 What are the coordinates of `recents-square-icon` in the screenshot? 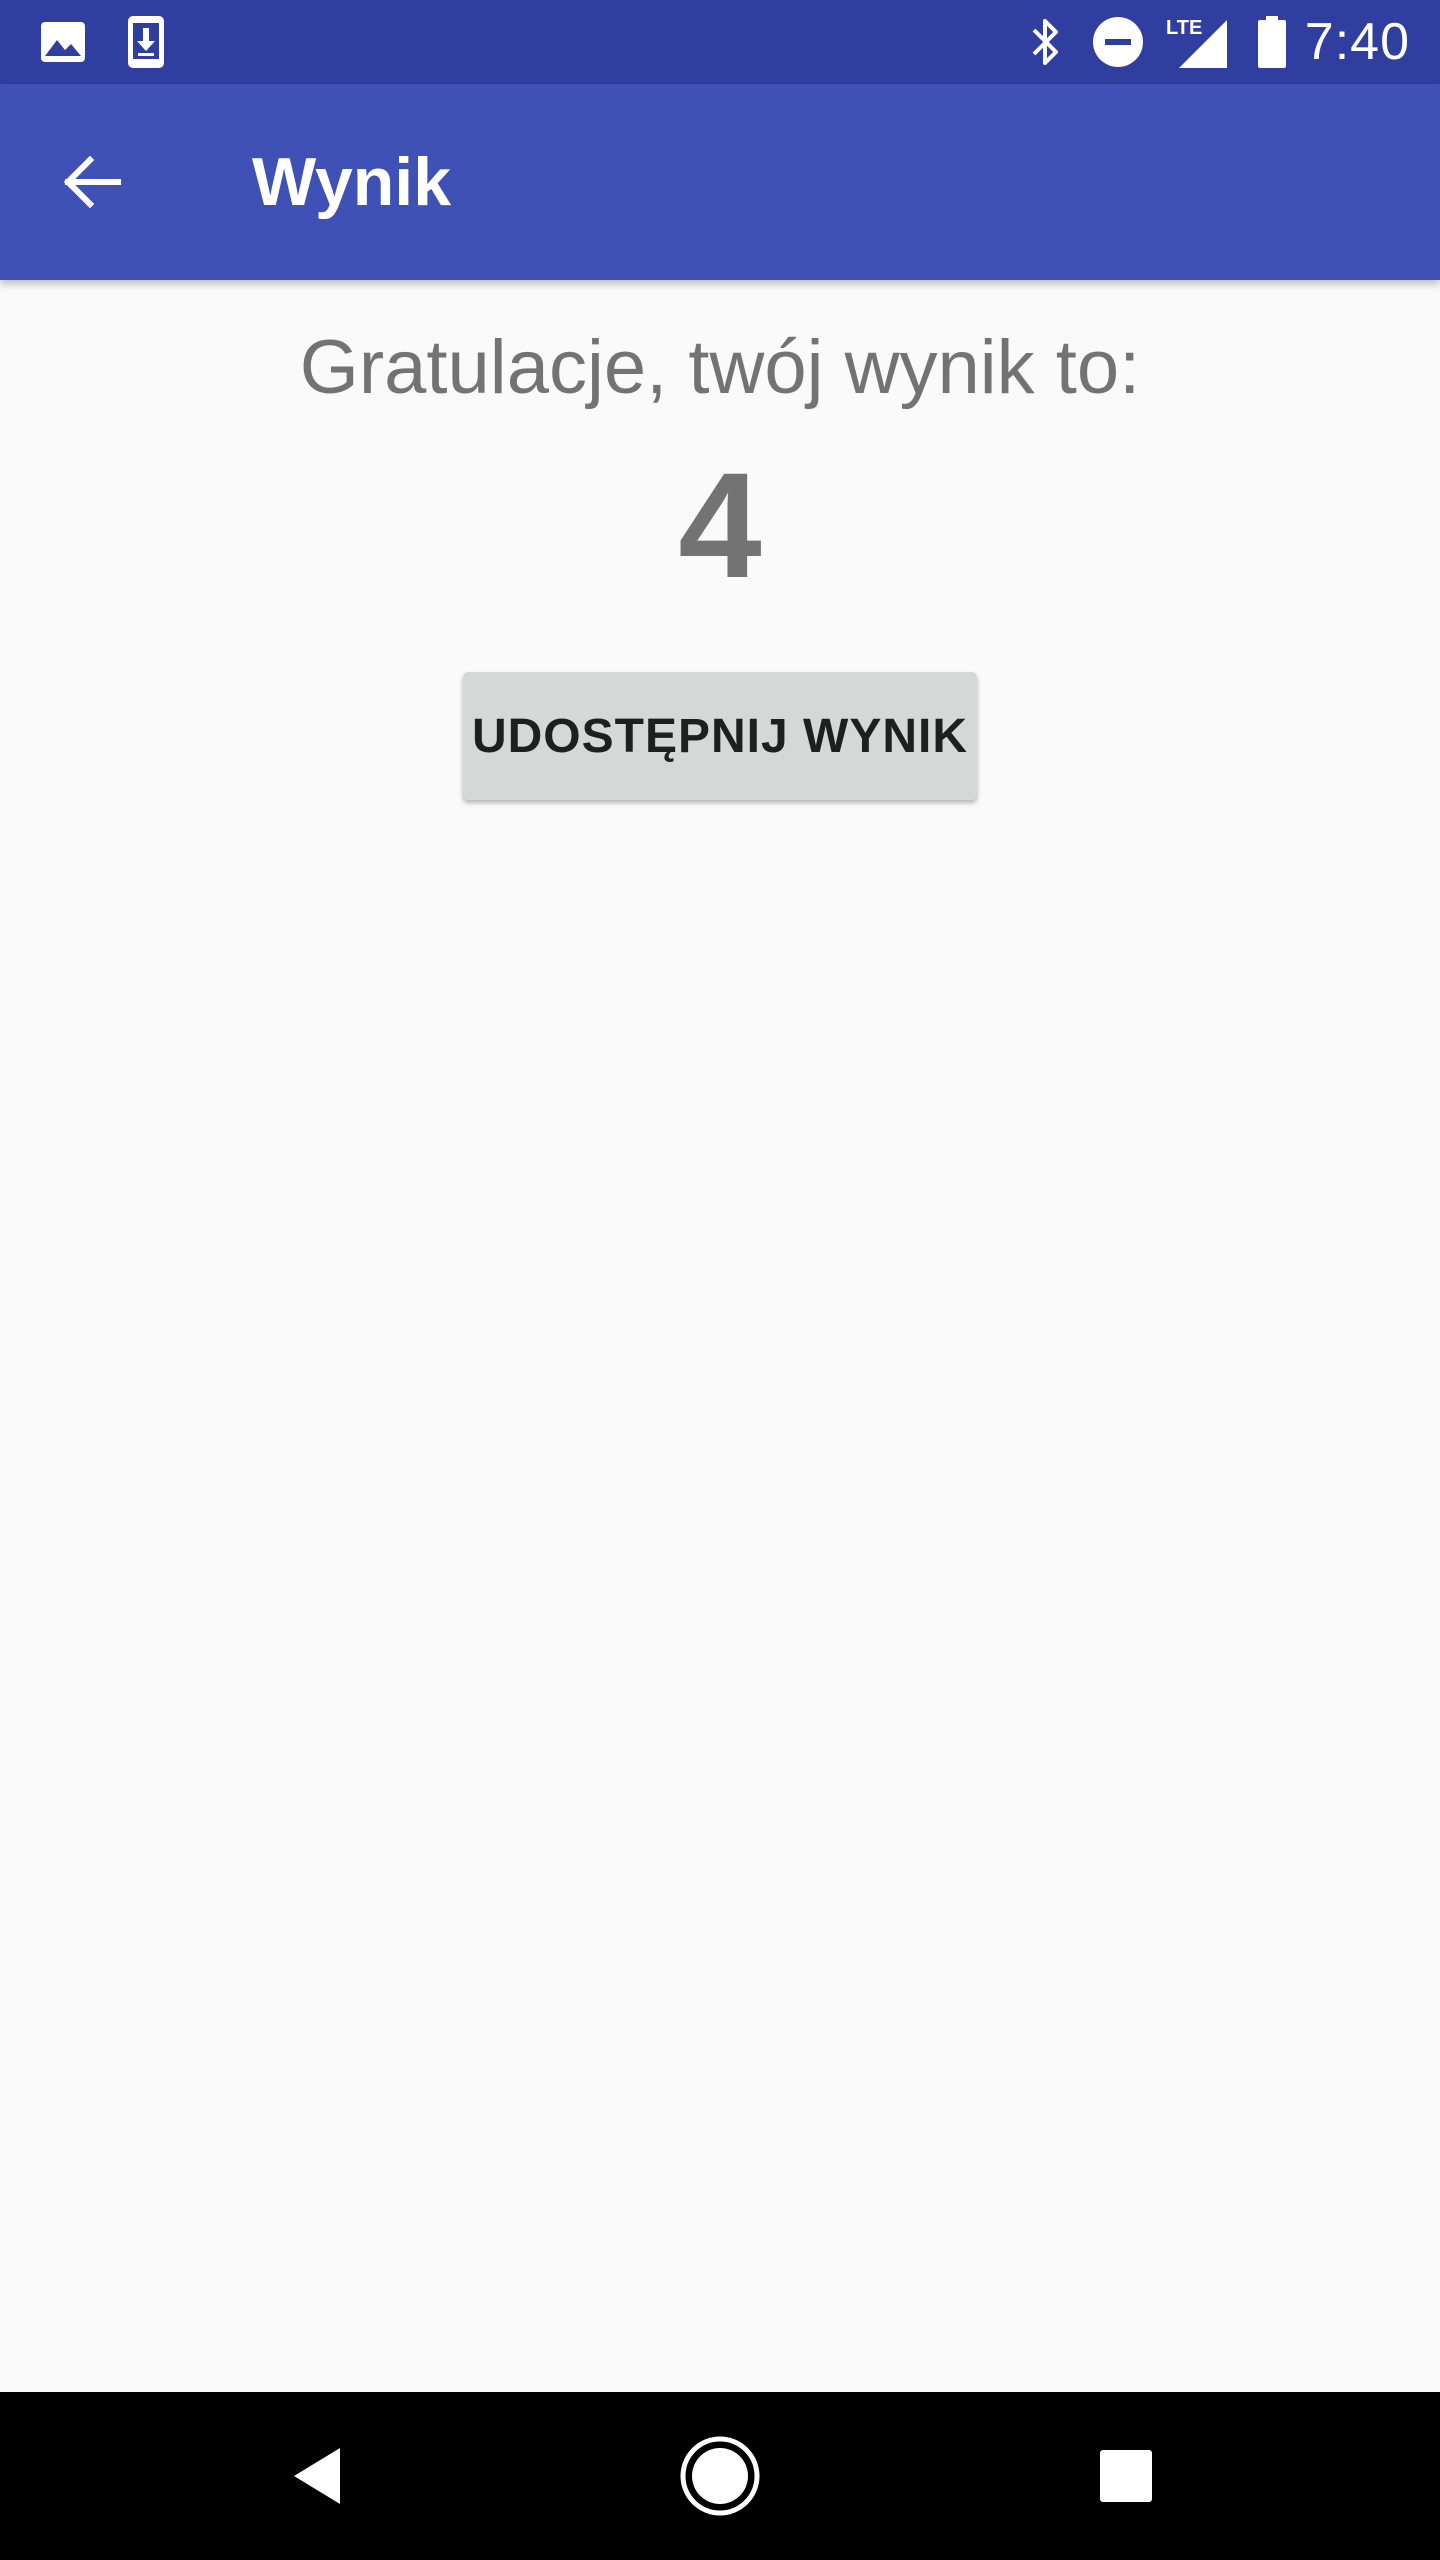 It's located at (1126, 2476).